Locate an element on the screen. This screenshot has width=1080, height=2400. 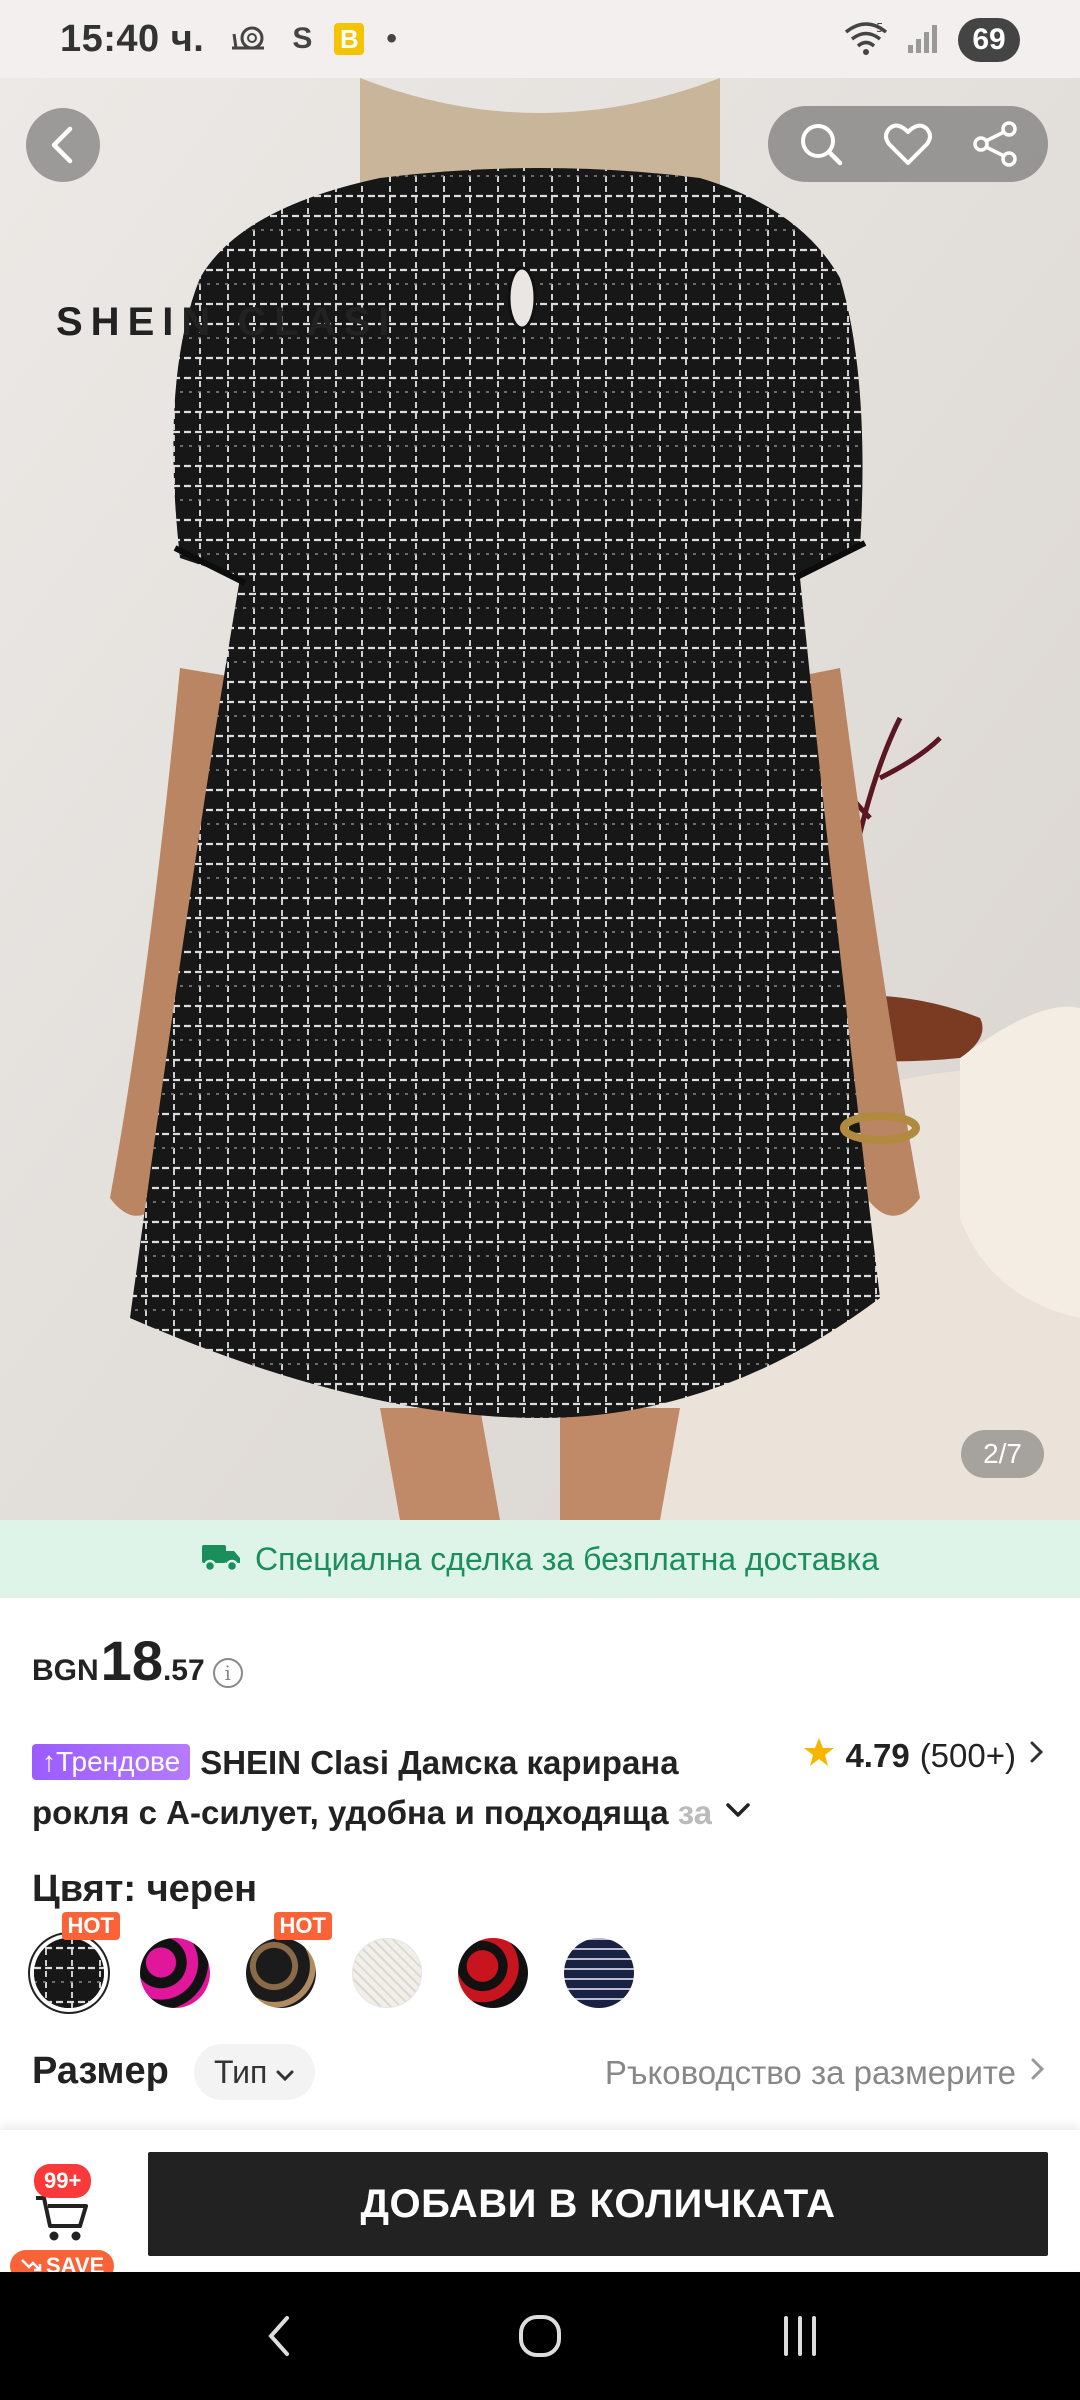
cart-button: 99+ SAVE is located at coordinates (65, 2220).